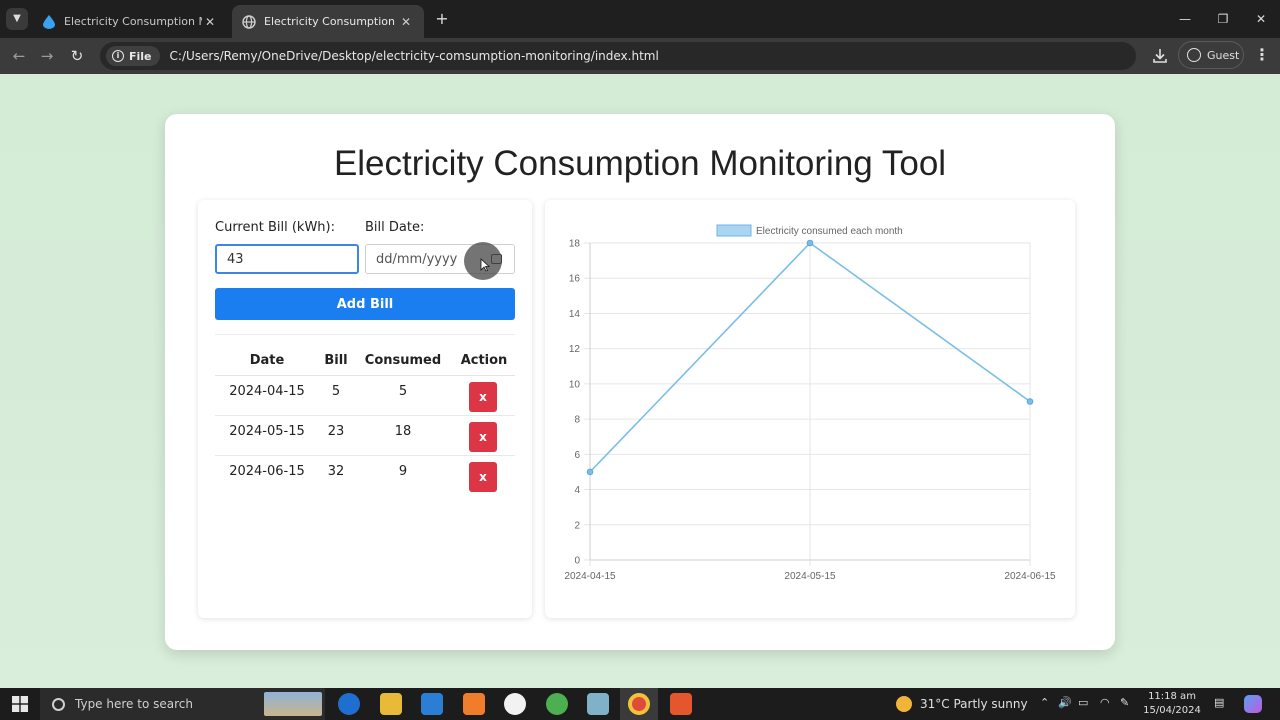 The image size is (1280, 720). Describe the element at coordinates (590, 576) in the screenshot. I see `x-tick-label: 2024-04-15` at that location.